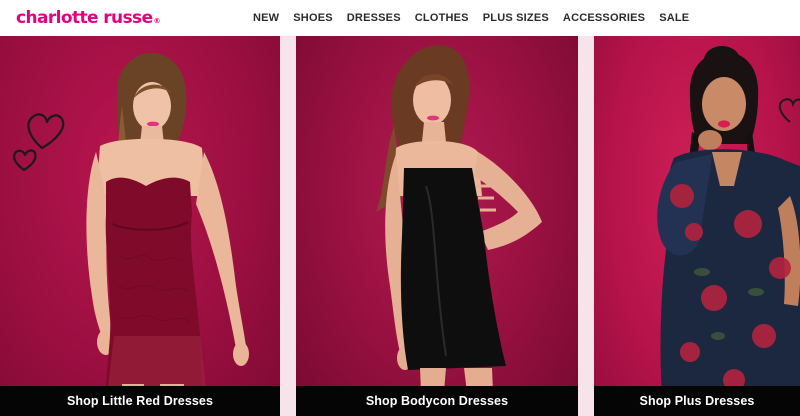  I want to click on nav-item-plus-sizes: PLUS SIZES, so click(516, 18).